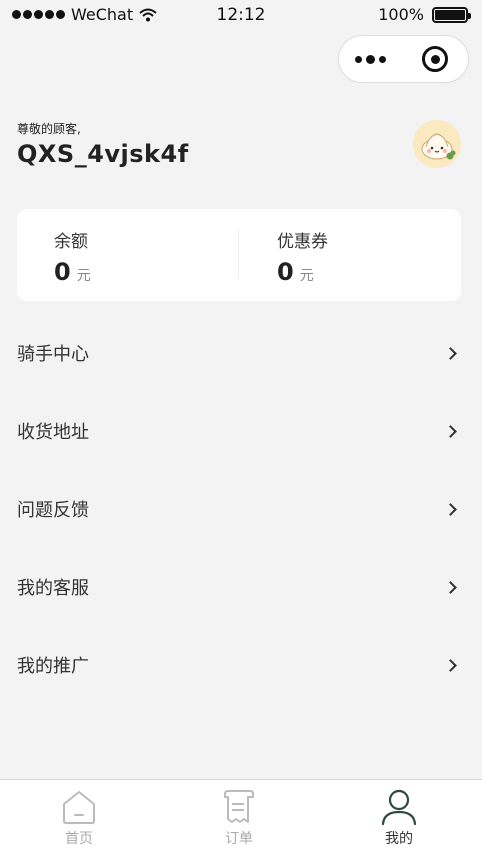 The height and width of the screenshot is (852, 482). Describe the element at coordinates (401, 14) in the screenshot. I see `battery-percent: 100%` at that location.